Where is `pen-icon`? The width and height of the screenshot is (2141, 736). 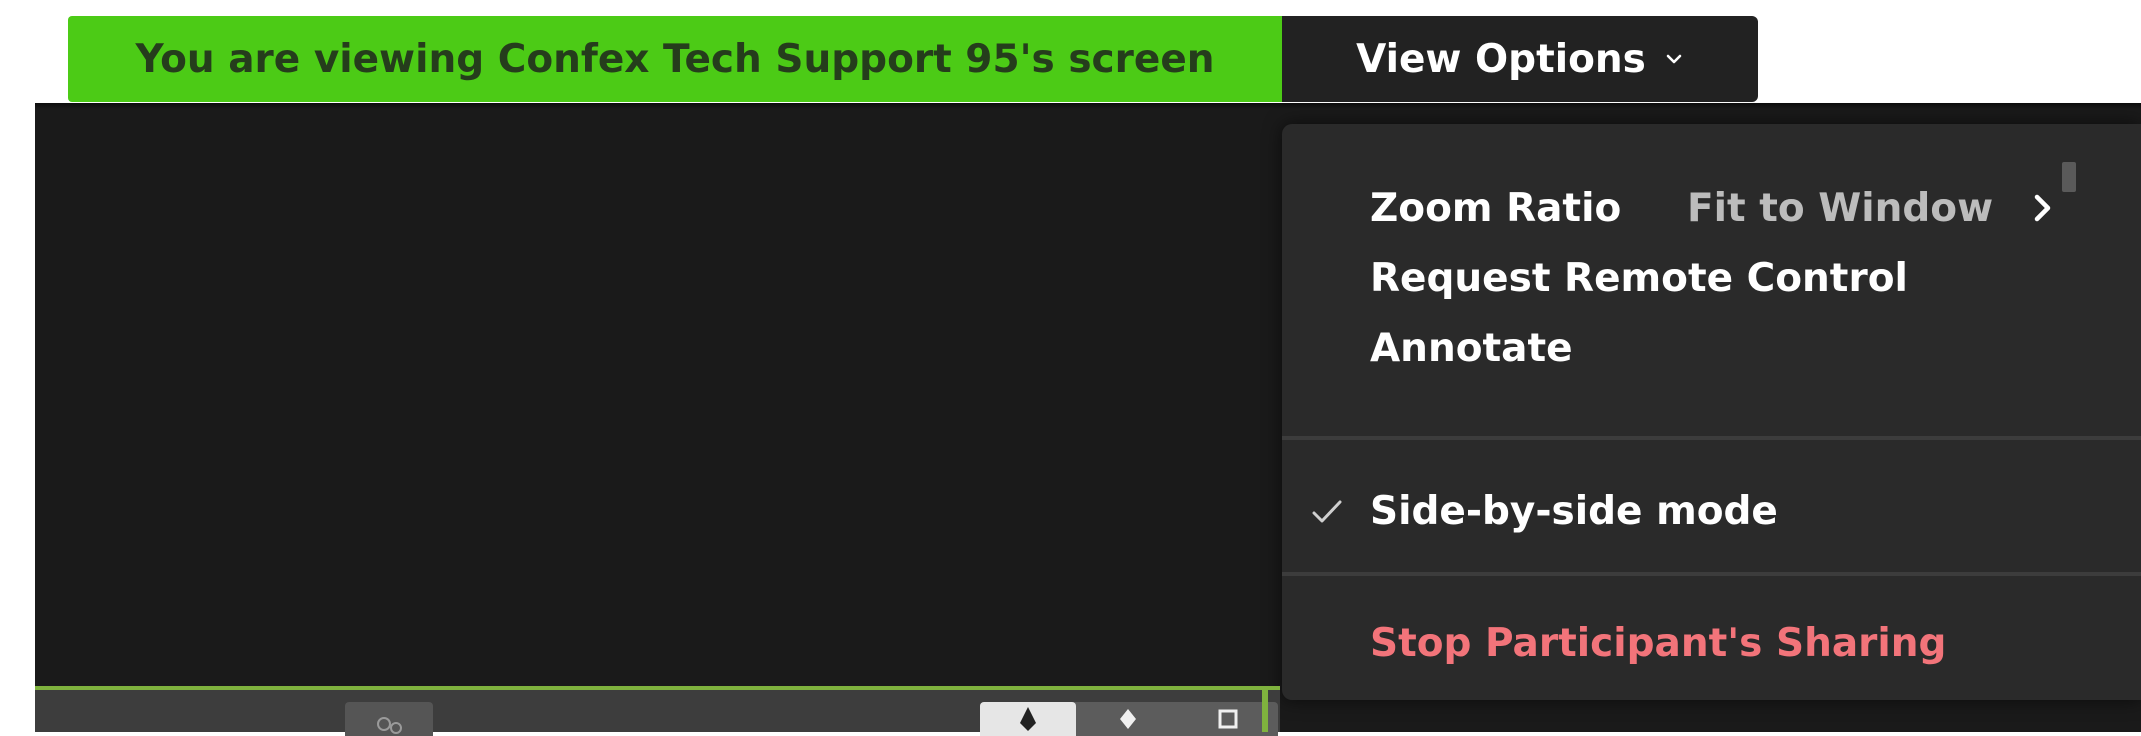
pen-icon is located at coordinates (1028, 719).